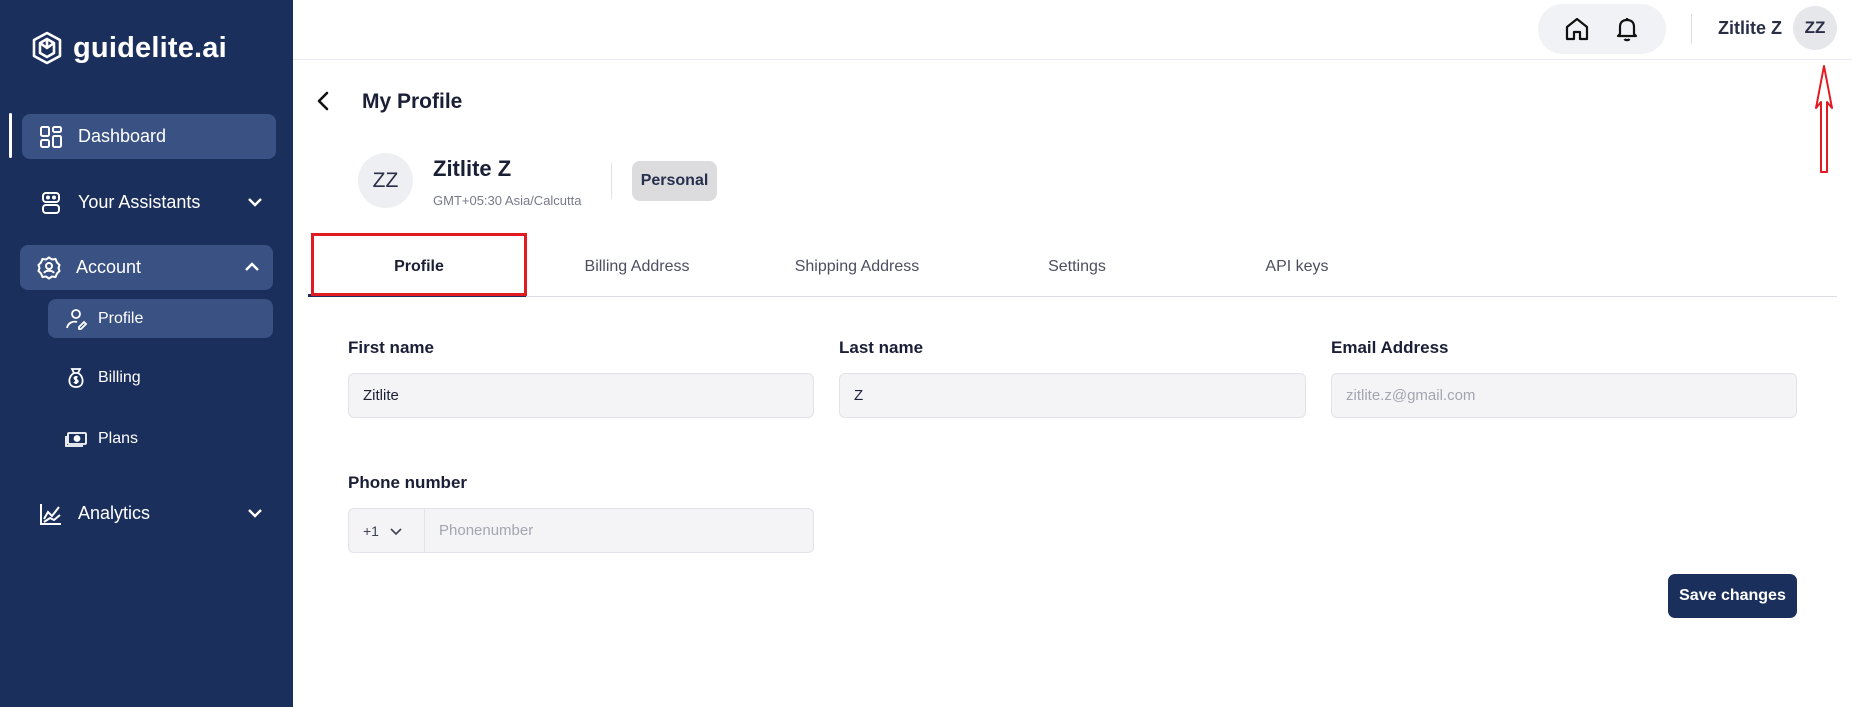 This screenshot has height=707, width=1852. I want to click on sidebar-item-label: Analytics, so click(114, 513).